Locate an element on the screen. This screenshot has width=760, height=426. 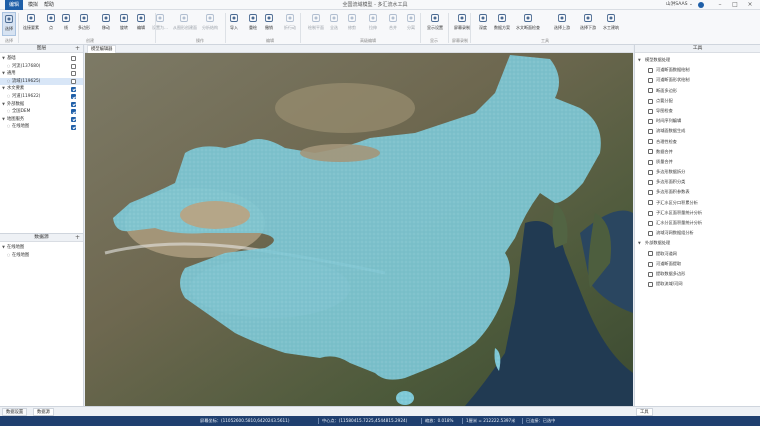
tool-item: 点要分配 is located at coordinates (697, 101).